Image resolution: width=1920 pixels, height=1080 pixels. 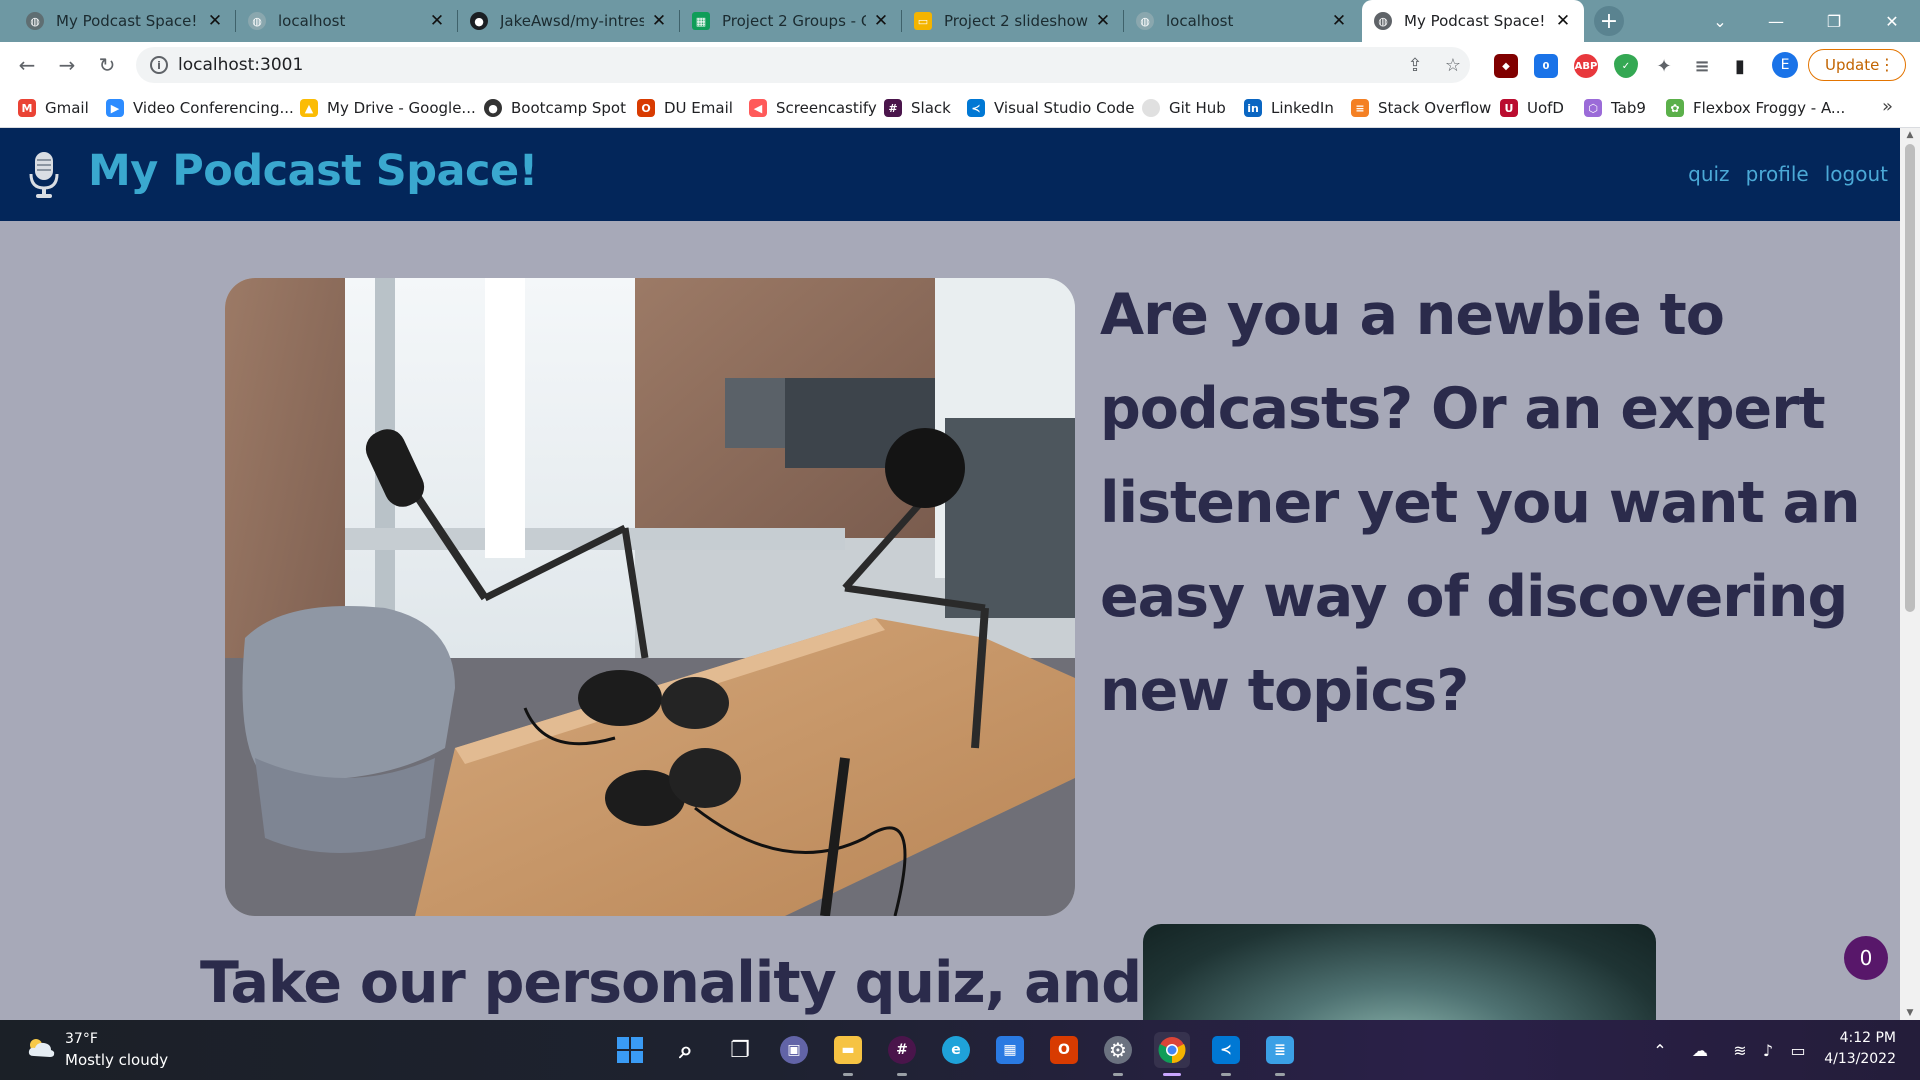 What do you see at coordinates (159, 65) in the screenshot?
I see `site-info-icon: i` at bounding box center [159, 65].